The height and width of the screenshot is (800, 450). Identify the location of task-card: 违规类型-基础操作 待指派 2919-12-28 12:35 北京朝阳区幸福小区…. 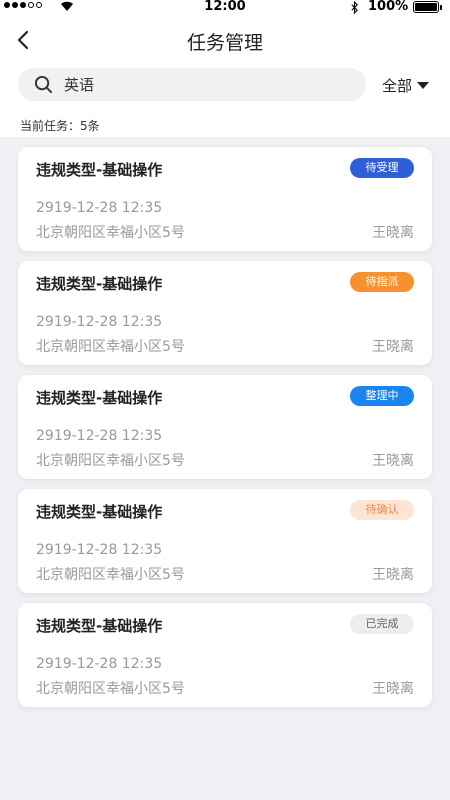
(225, 313).